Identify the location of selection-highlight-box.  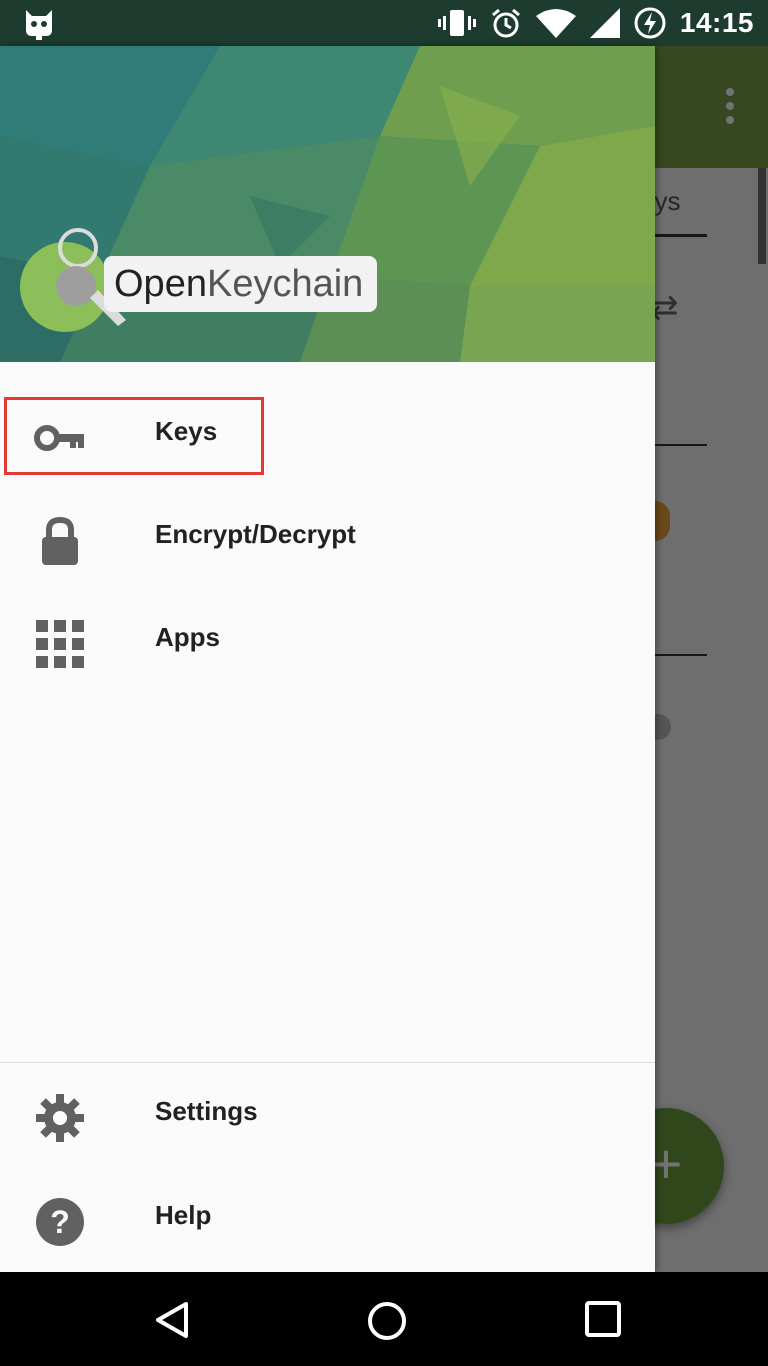
(134, 436).